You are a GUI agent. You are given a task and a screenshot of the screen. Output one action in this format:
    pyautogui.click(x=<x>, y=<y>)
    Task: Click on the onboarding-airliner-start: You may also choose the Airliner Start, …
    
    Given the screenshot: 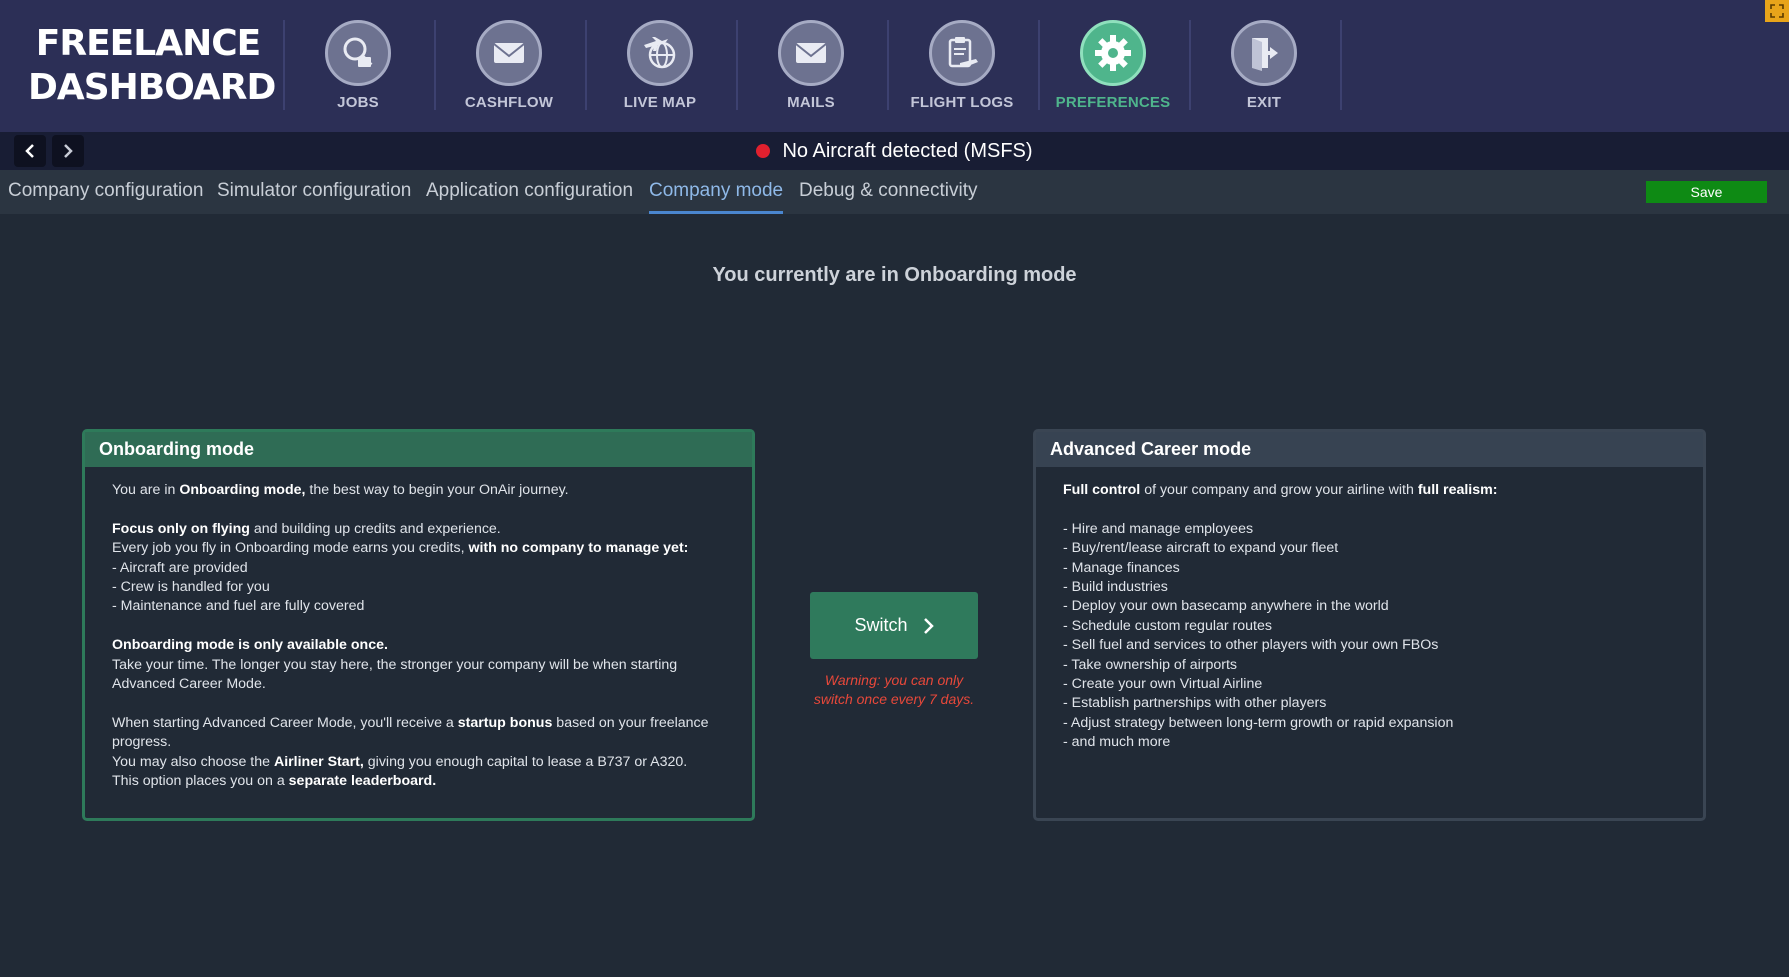 What is the action you would take?
    pyautogui.click(x=400, y=761)
    